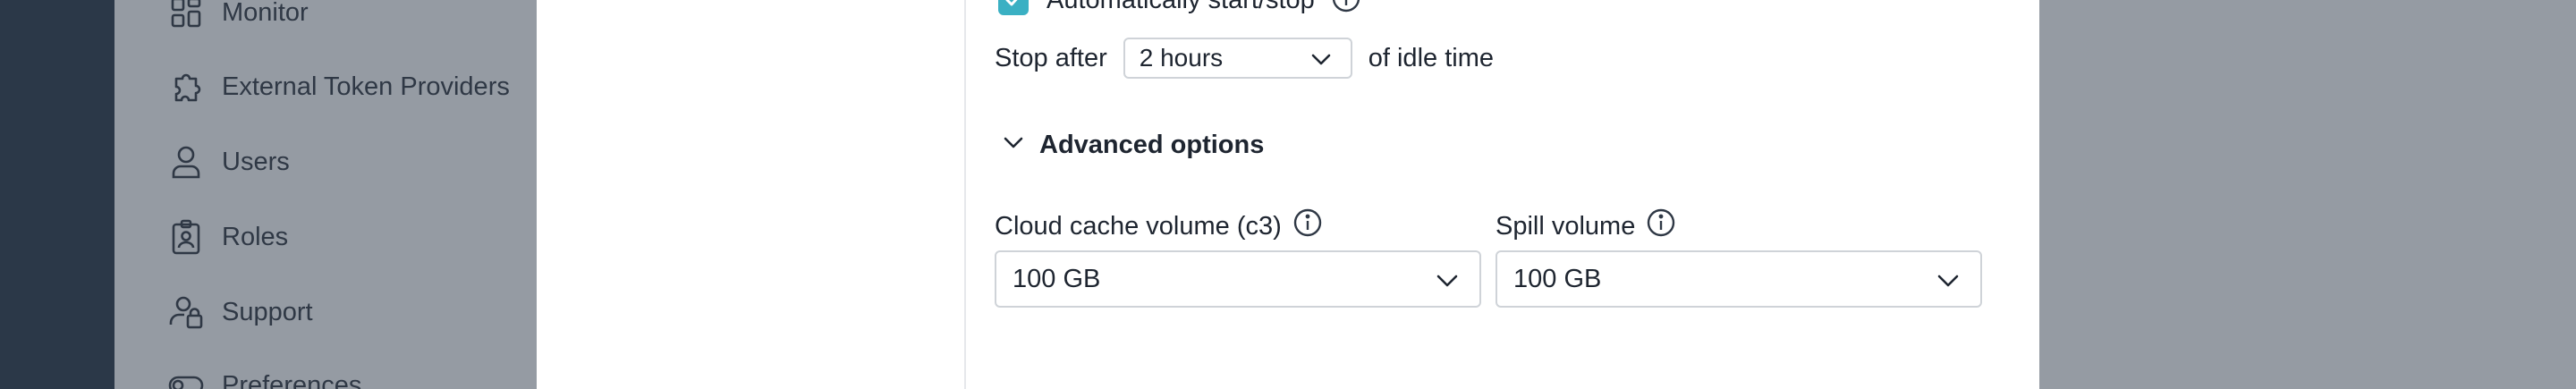 This screenshot has height=389, width=2576. What do you see at coordinates (1013, 7) in the screenshot?
I see `auto-start-stop-checkbox` at bounding box center [1013, 7].